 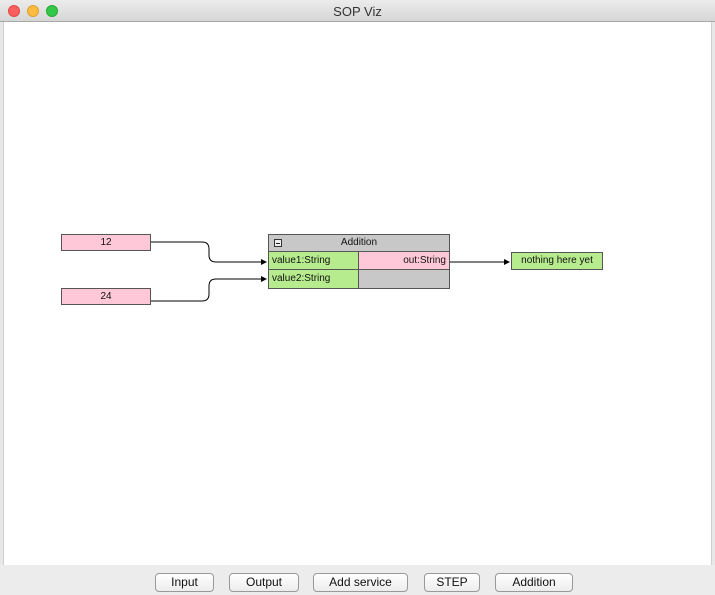 What do you see at coordinates (264, 582) in the screenshot?
I see `output-button: Output` at bounding box center [264, 582].